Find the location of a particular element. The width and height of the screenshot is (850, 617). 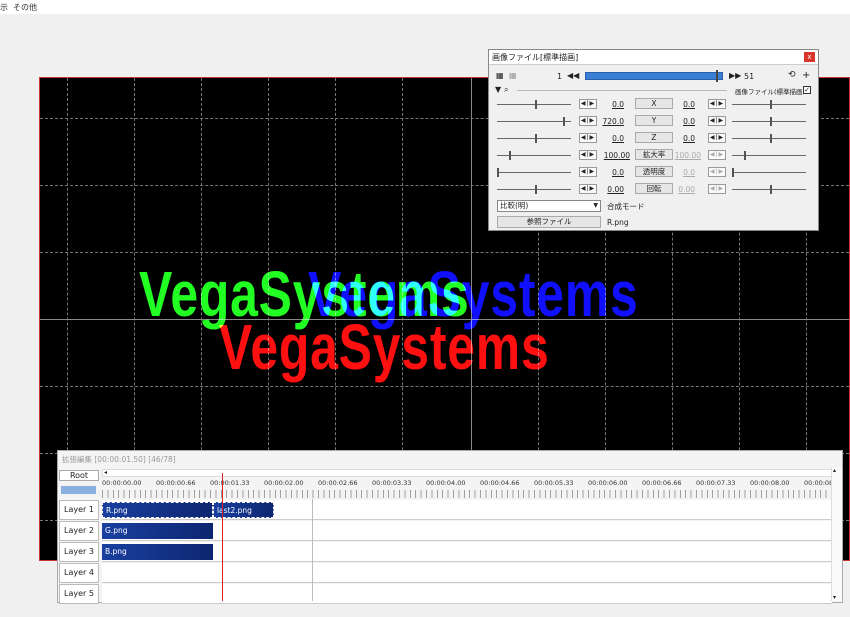

ruler-label: 00:00:07.33 is located at coordinates (716, 483).